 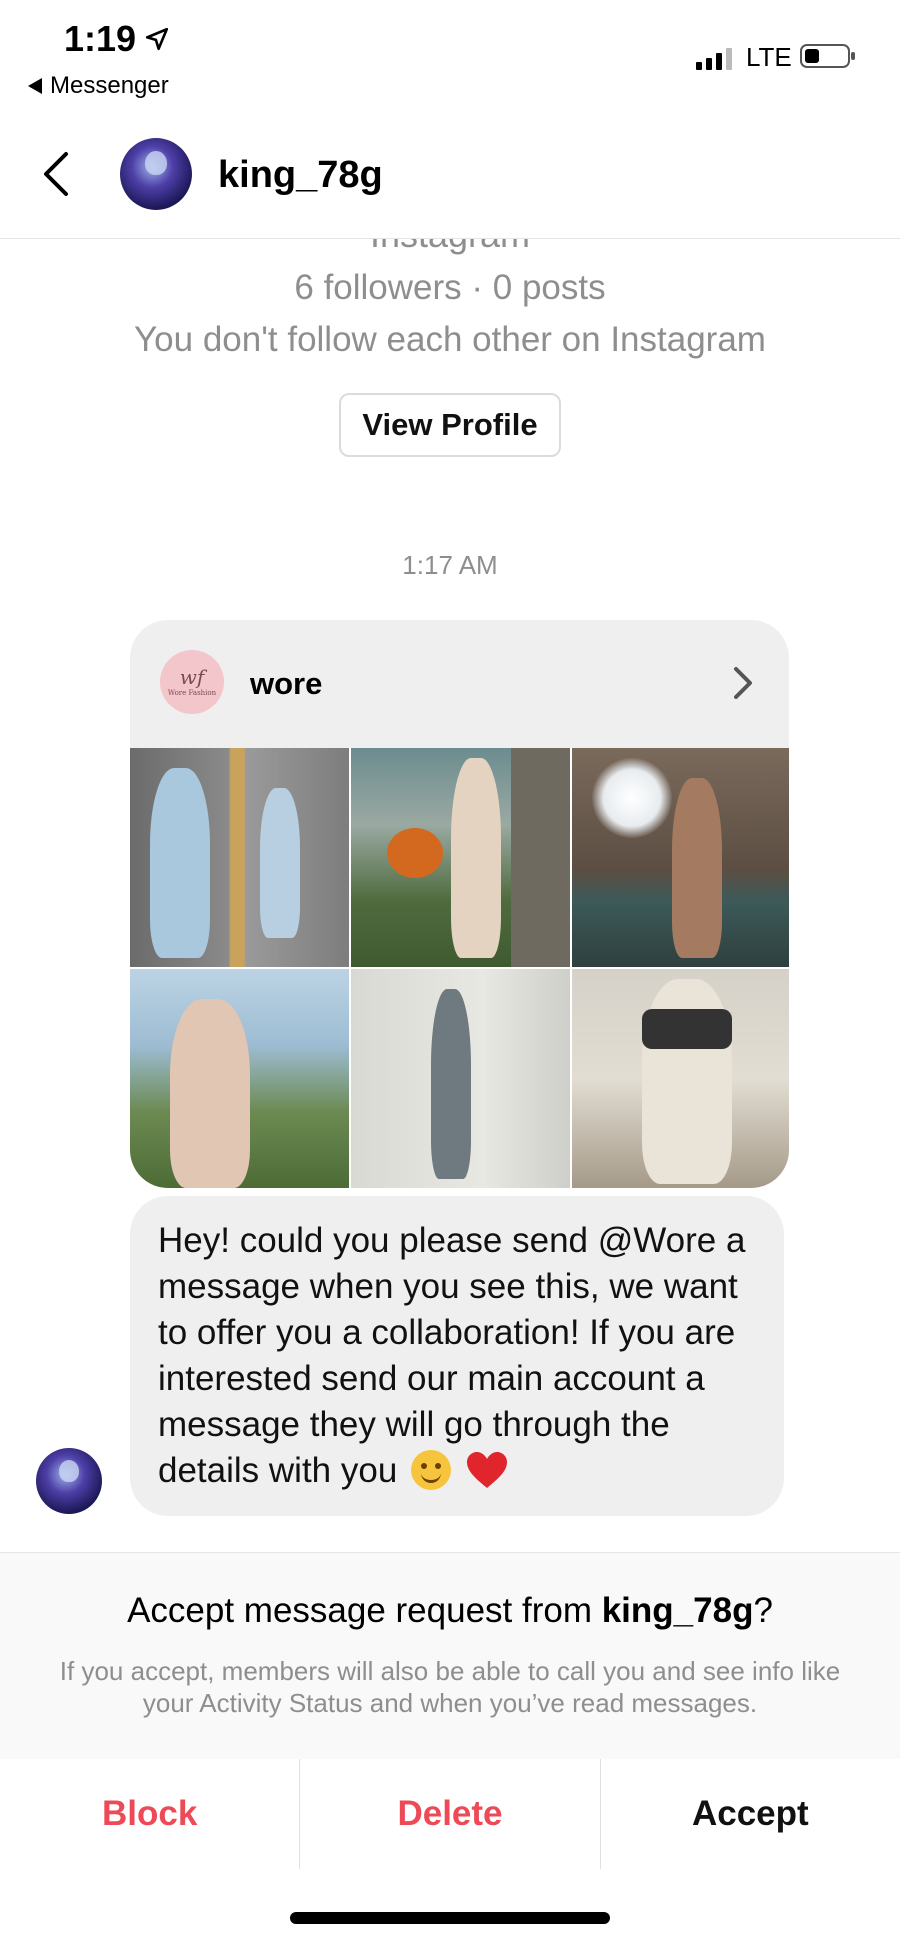 What do you see at coordinates (56, 174) in the screenshot?
I see `back-chevron-icon` at bounding box center [56, 174].